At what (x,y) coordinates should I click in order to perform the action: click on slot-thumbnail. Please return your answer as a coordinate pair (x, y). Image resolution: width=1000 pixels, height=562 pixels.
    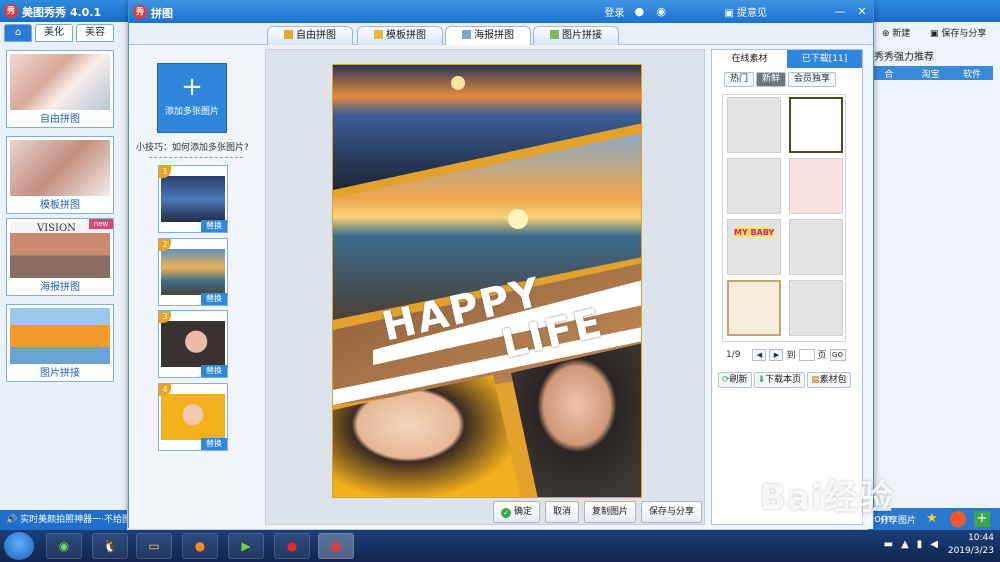
    Looking at the image, I should click on (193, 417).